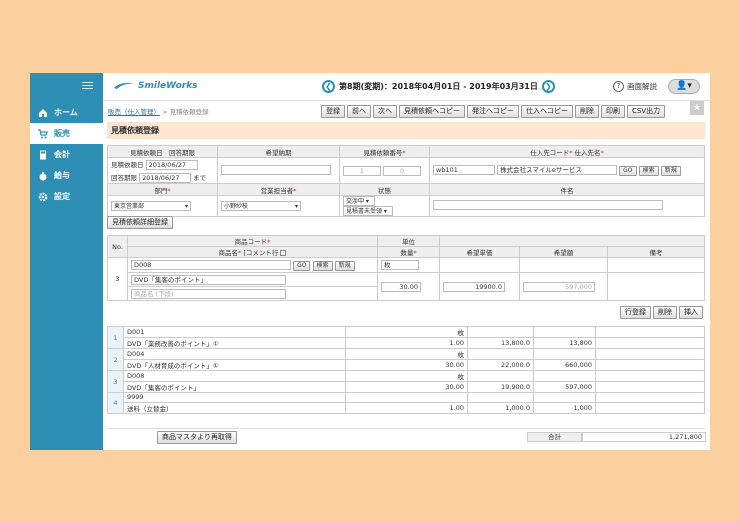  What do you see at coordinates (368, 211) in the screenshot?
I see `status-select-2: 見積書未受領 ▾` at bounding box center [368, 211].